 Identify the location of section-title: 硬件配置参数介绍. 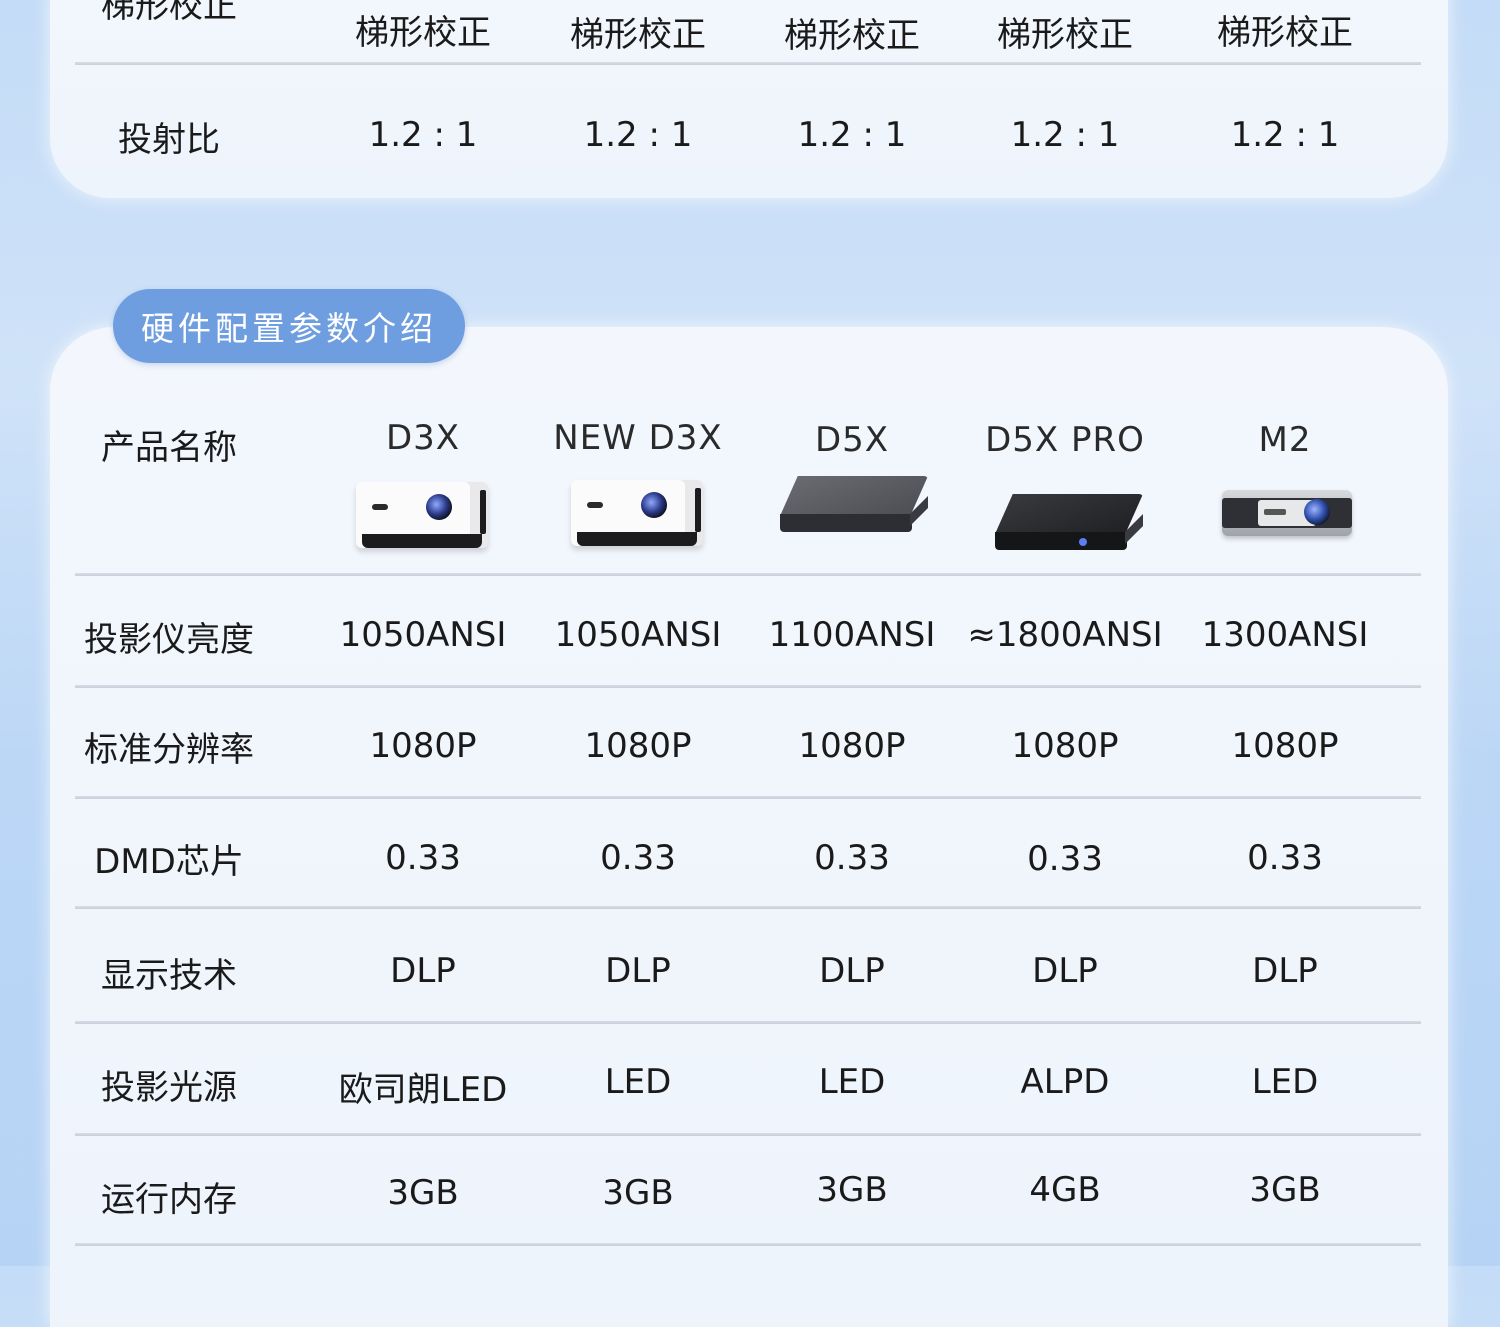
(289, 326).